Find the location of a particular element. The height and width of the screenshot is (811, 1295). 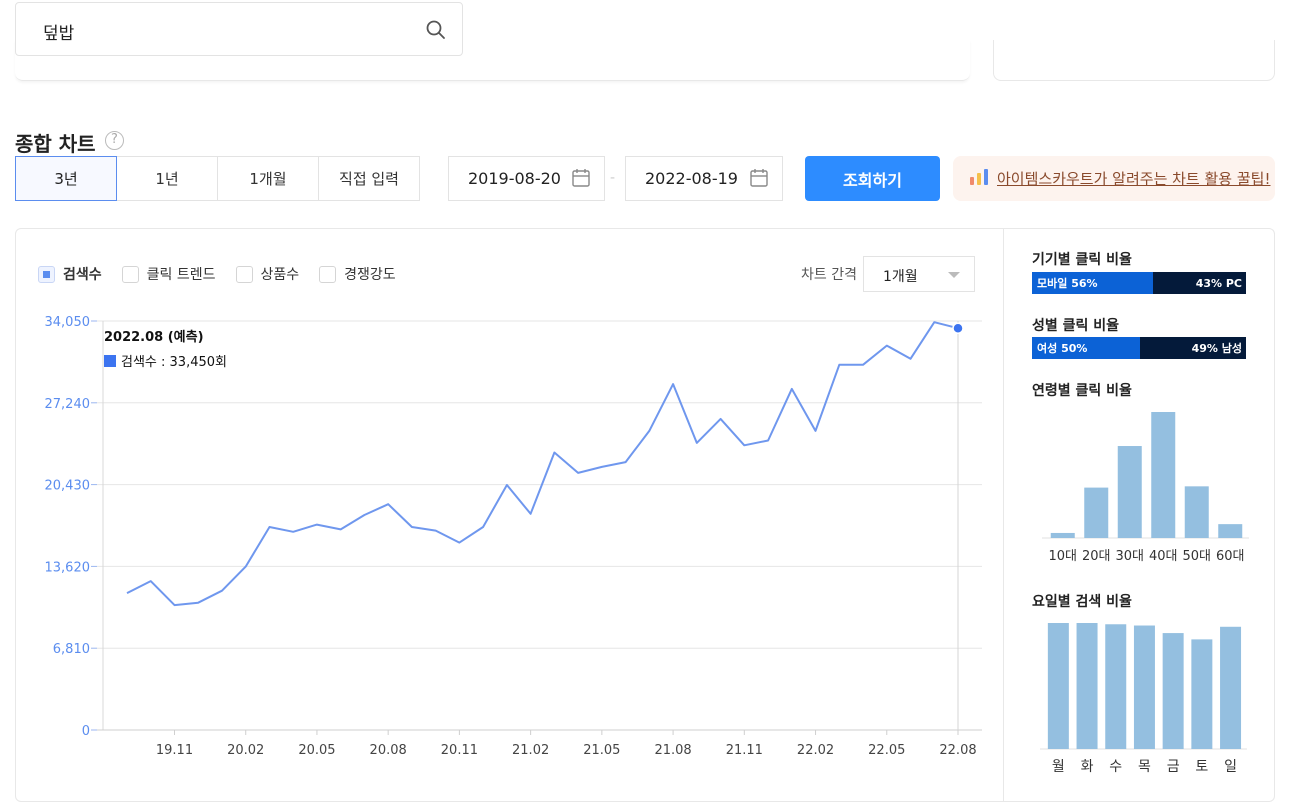

legend-product-count: 상품수 is located at coordinates (267, 274).